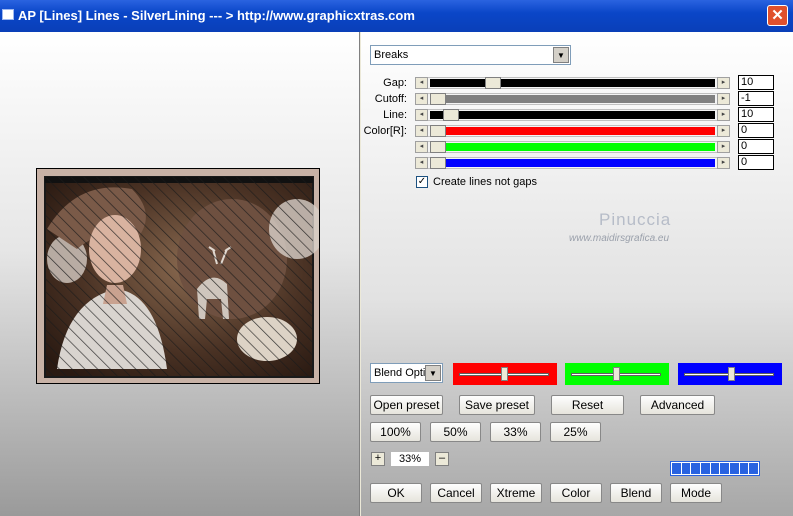 The image size is (793, 516). I want to click on progress-indicator, so click(715, 468).